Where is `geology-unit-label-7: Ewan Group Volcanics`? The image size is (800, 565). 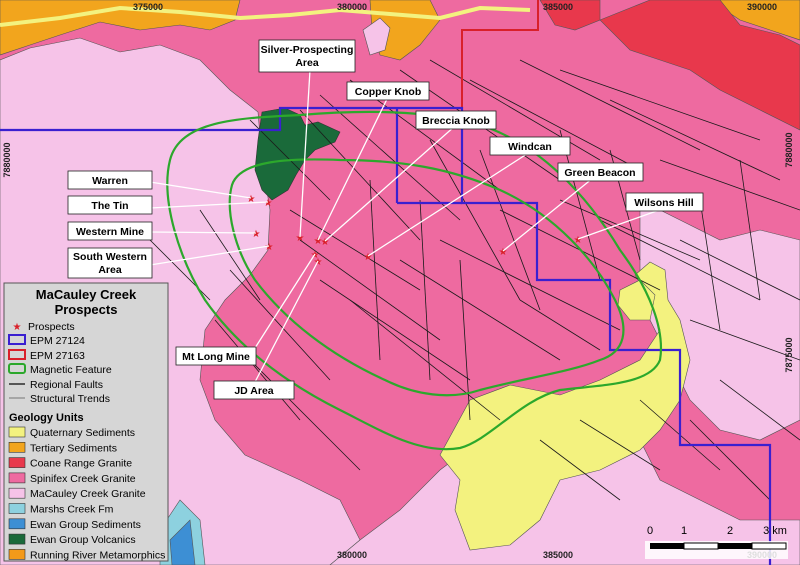
geology-unit-label-7: Ewan Group Volcanics is located at coordinates (83, 540).